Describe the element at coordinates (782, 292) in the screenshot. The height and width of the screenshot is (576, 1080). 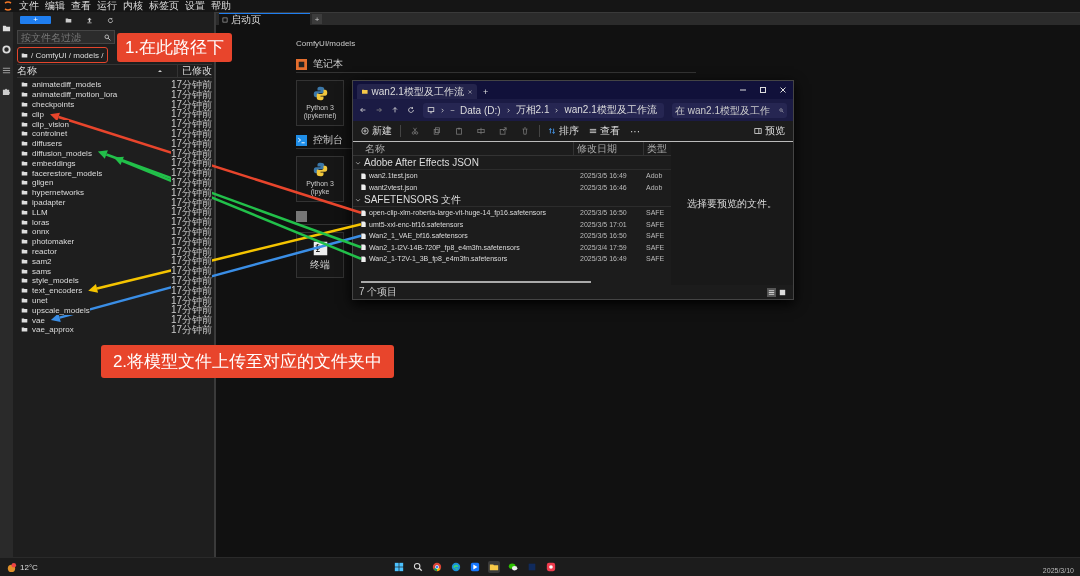
I see `tiles-view-icon` at that location.